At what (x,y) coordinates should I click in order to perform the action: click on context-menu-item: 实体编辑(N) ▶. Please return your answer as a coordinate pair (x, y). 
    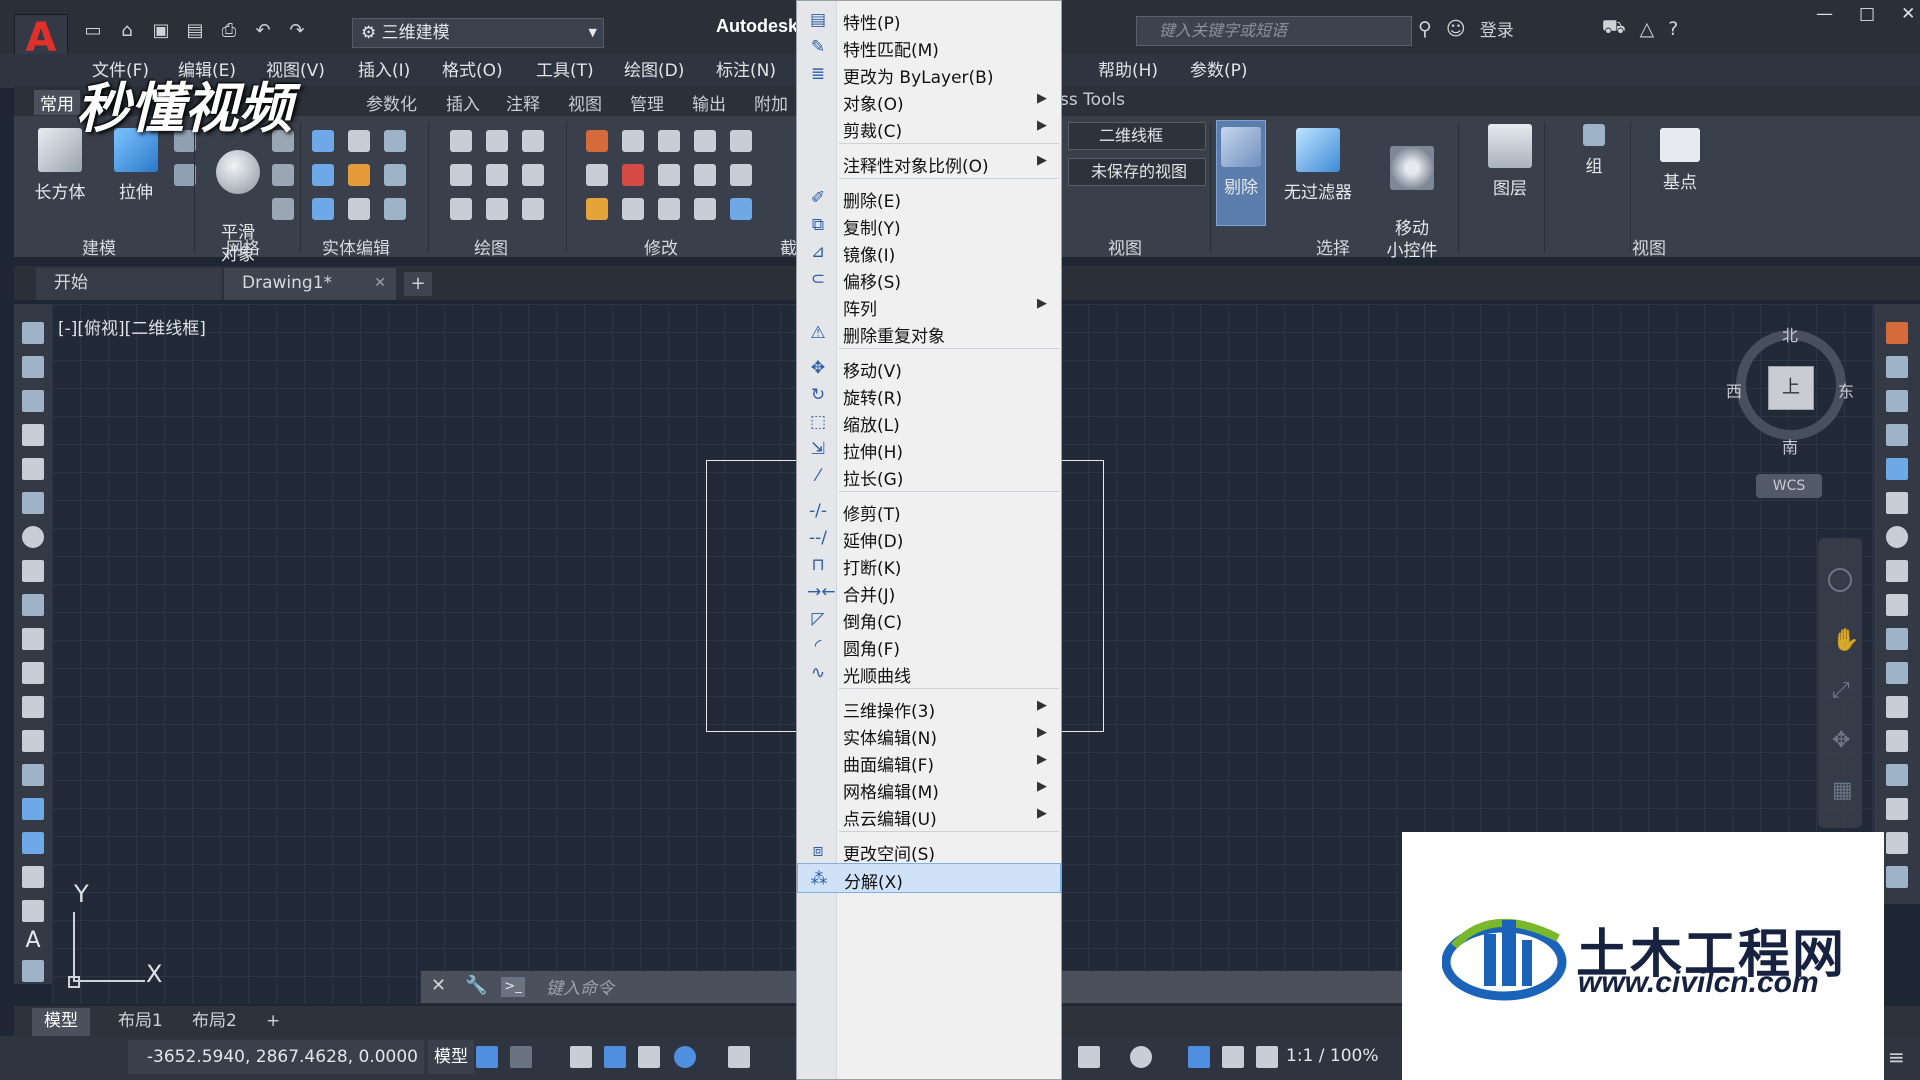
    Looking at the image, I should click on (929, 735).